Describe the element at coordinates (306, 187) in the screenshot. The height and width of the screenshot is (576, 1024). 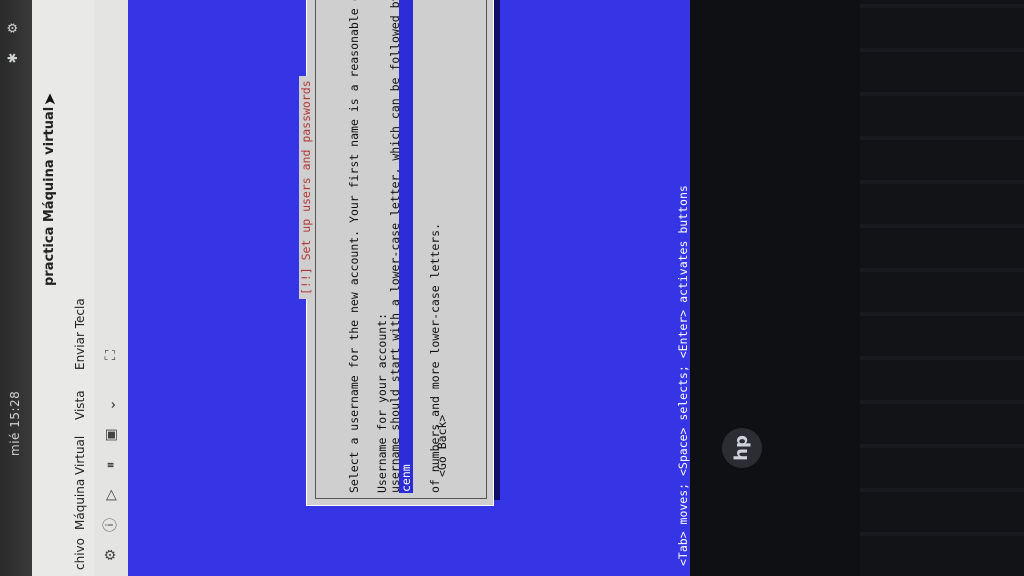
I see `dialog-title: [!!] Set up users and passwords` at that location.